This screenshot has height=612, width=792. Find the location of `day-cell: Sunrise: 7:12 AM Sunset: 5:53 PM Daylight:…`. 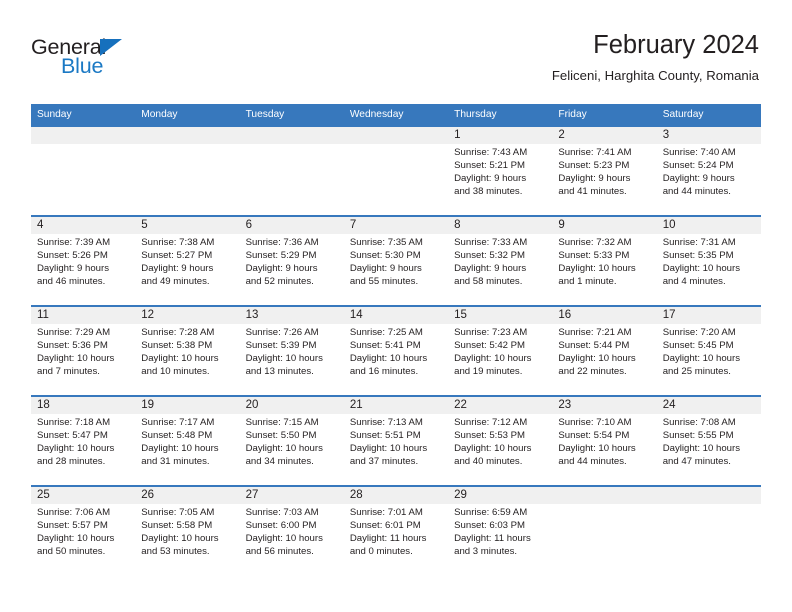

day-cell: Sunrise: 7:12 AM Sunset: 5:53 PM Daylight:… is located at coordinates (500, 449).